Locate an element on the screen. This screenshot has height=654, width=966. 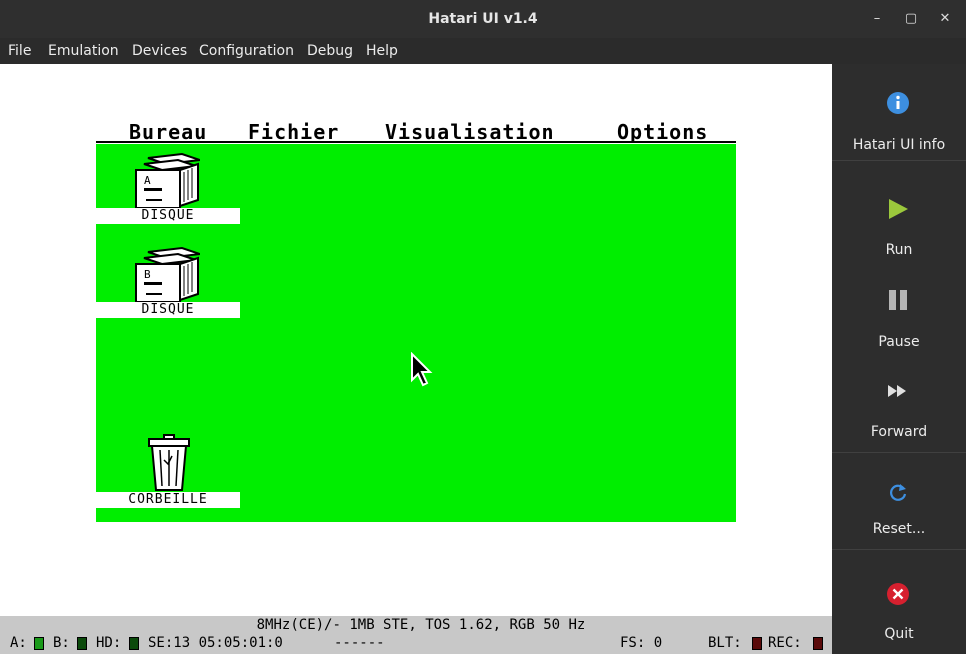
forward-button-label: Forward is located at coordinates (899, 432).